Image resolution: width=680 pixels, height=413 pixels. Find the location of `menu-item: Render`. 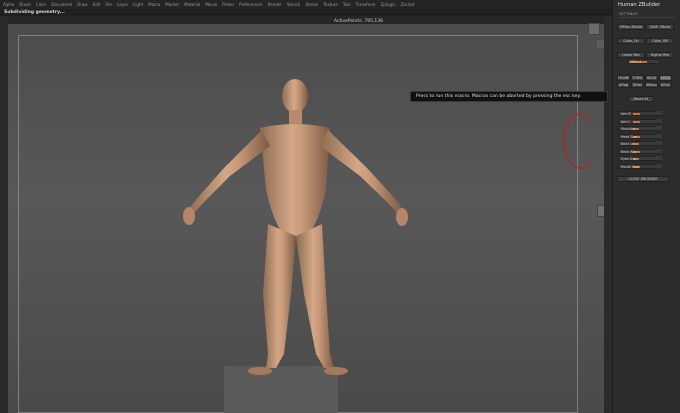

menu-item: Render is located at coordinates (275, 4).